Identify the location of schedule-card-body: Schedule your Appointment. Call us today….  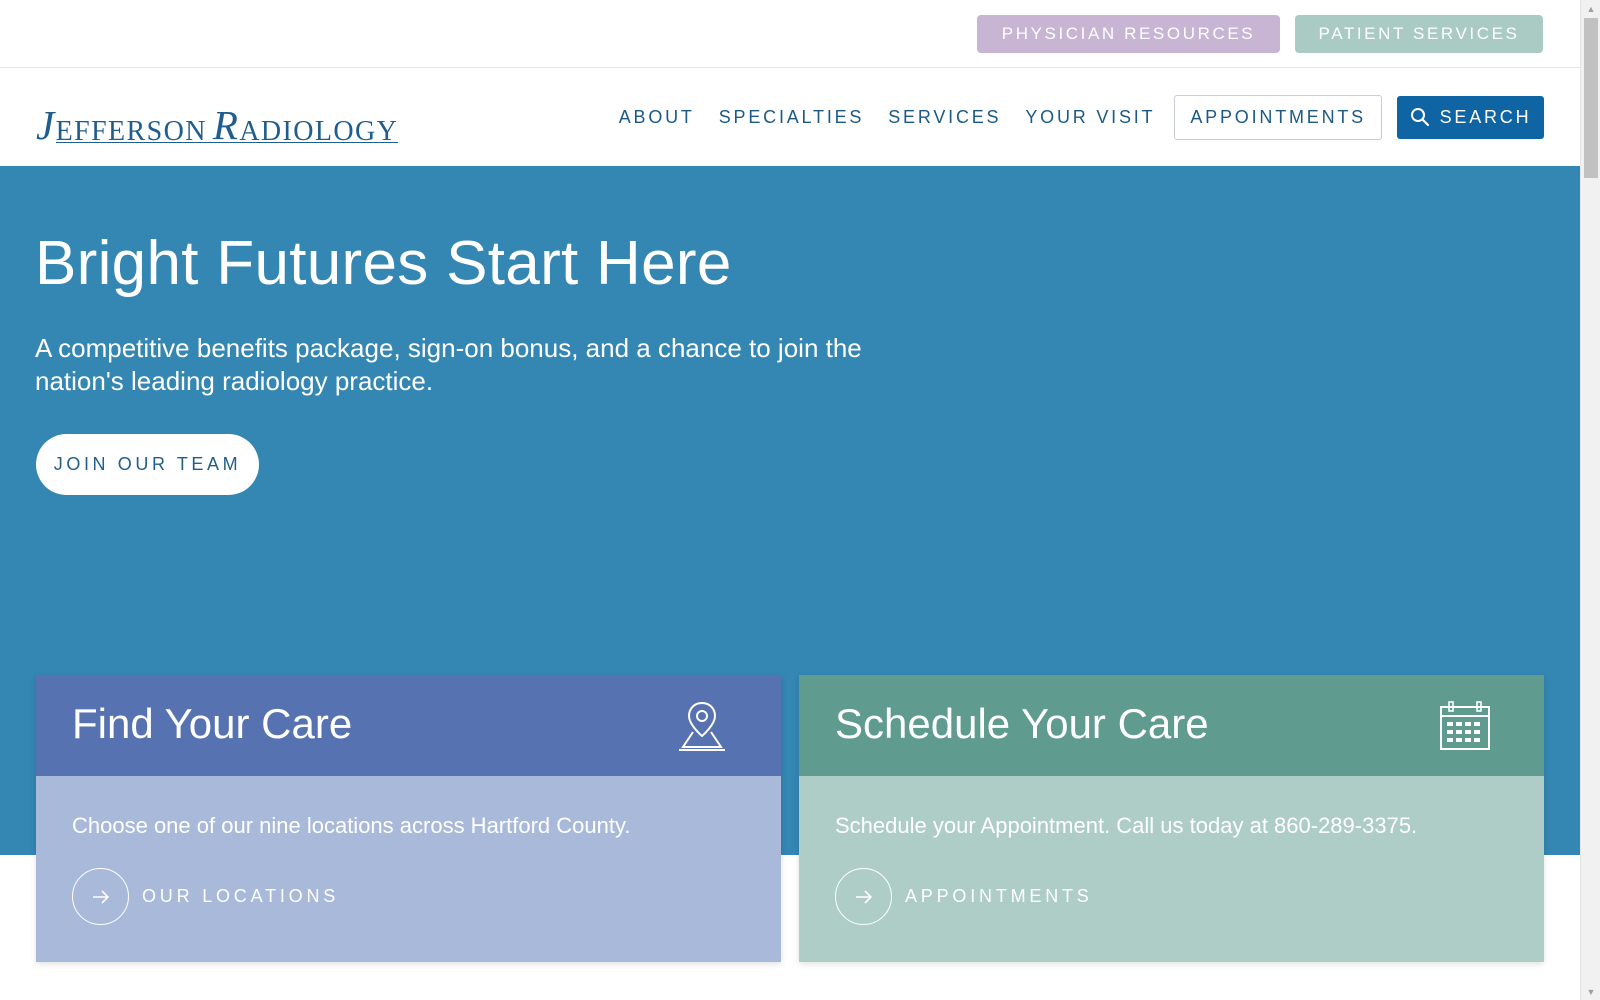
(1171, 869).